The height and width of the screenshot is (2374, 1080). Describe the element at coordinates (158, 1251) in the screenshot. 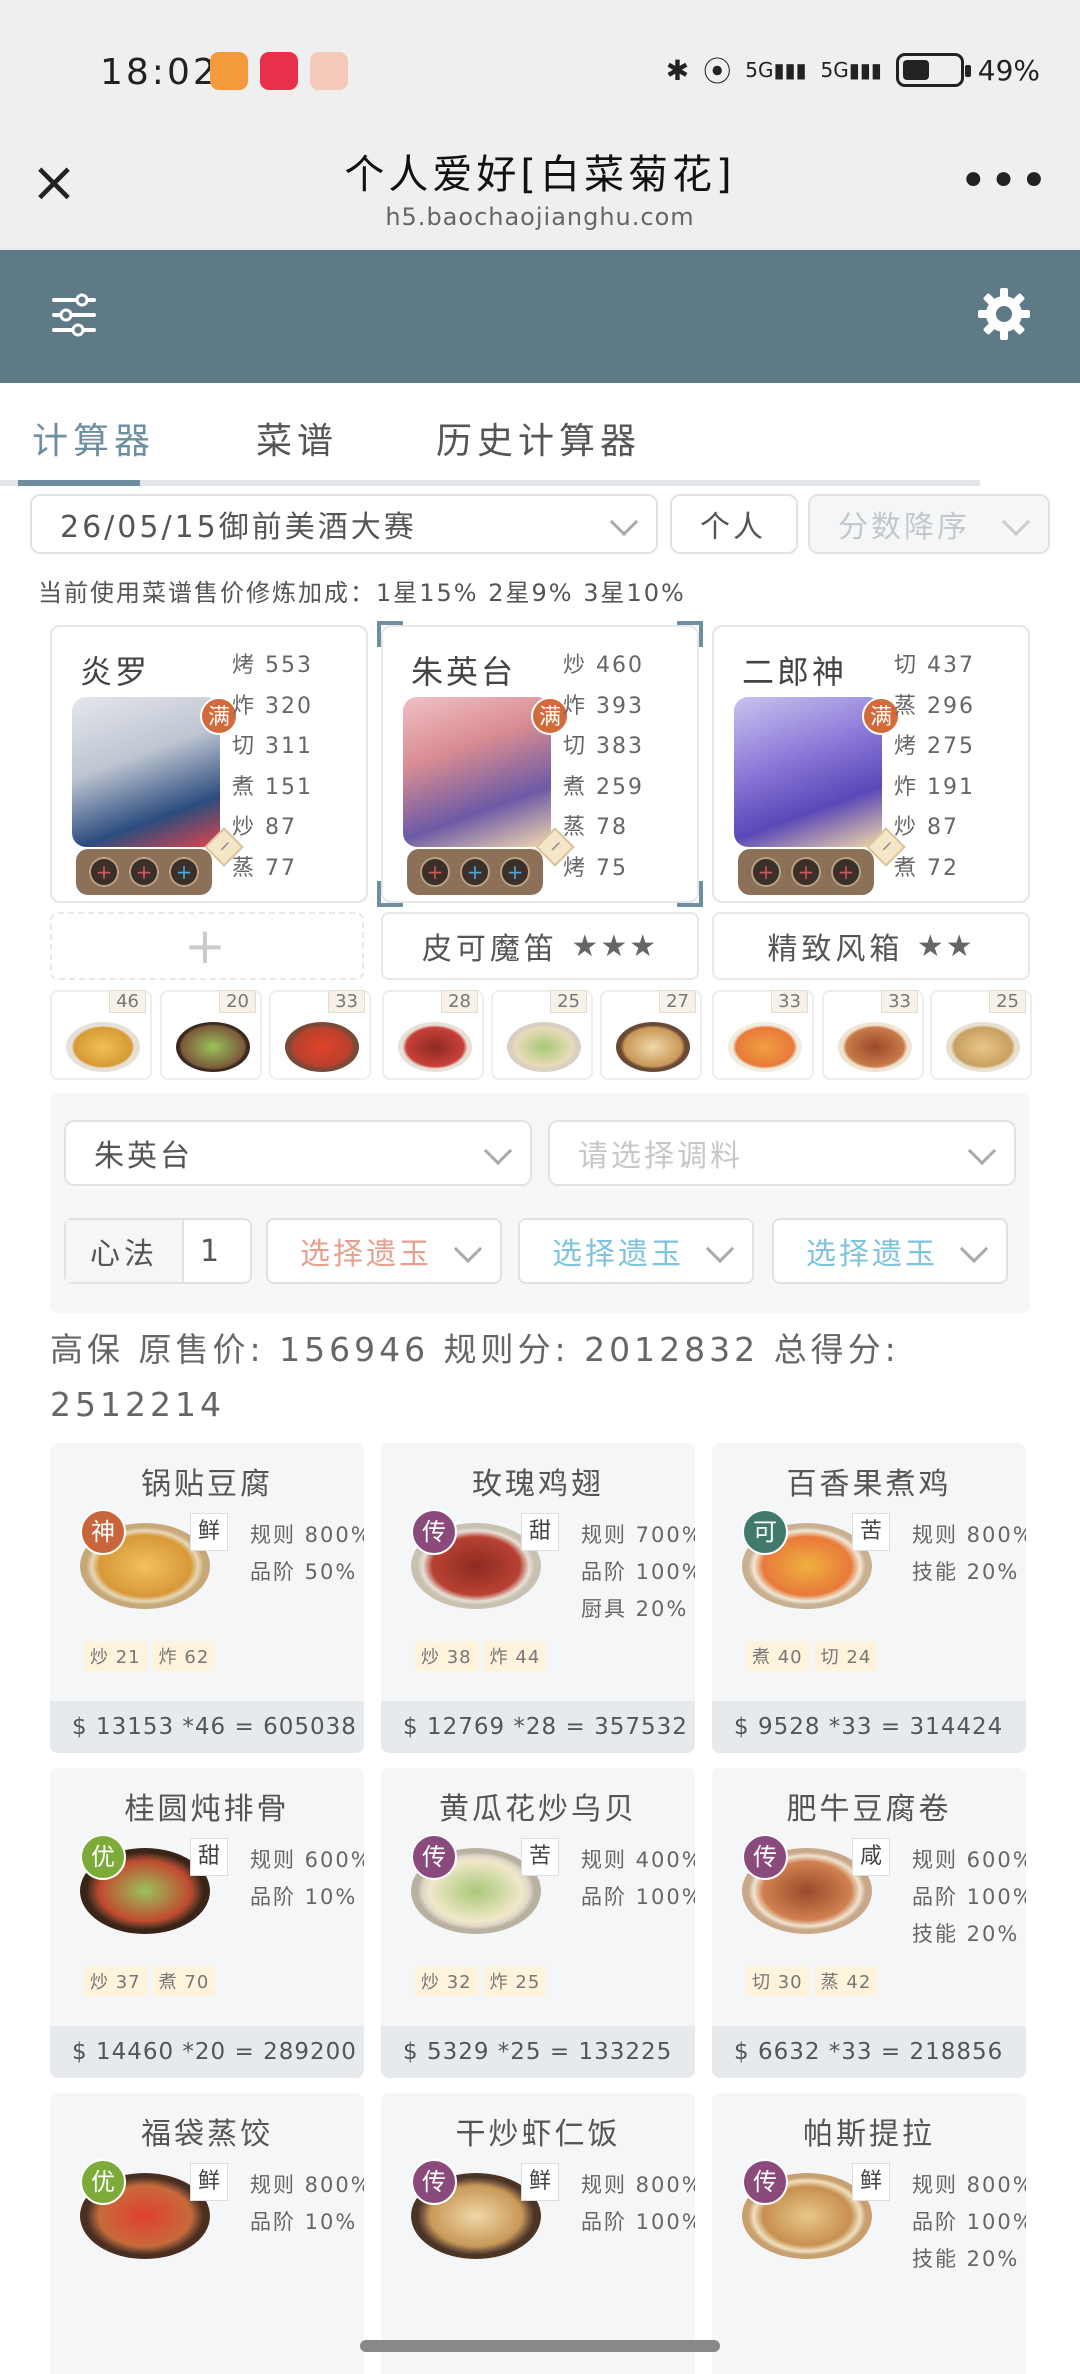

I see `heart-method-field: 心法 1` at that location.